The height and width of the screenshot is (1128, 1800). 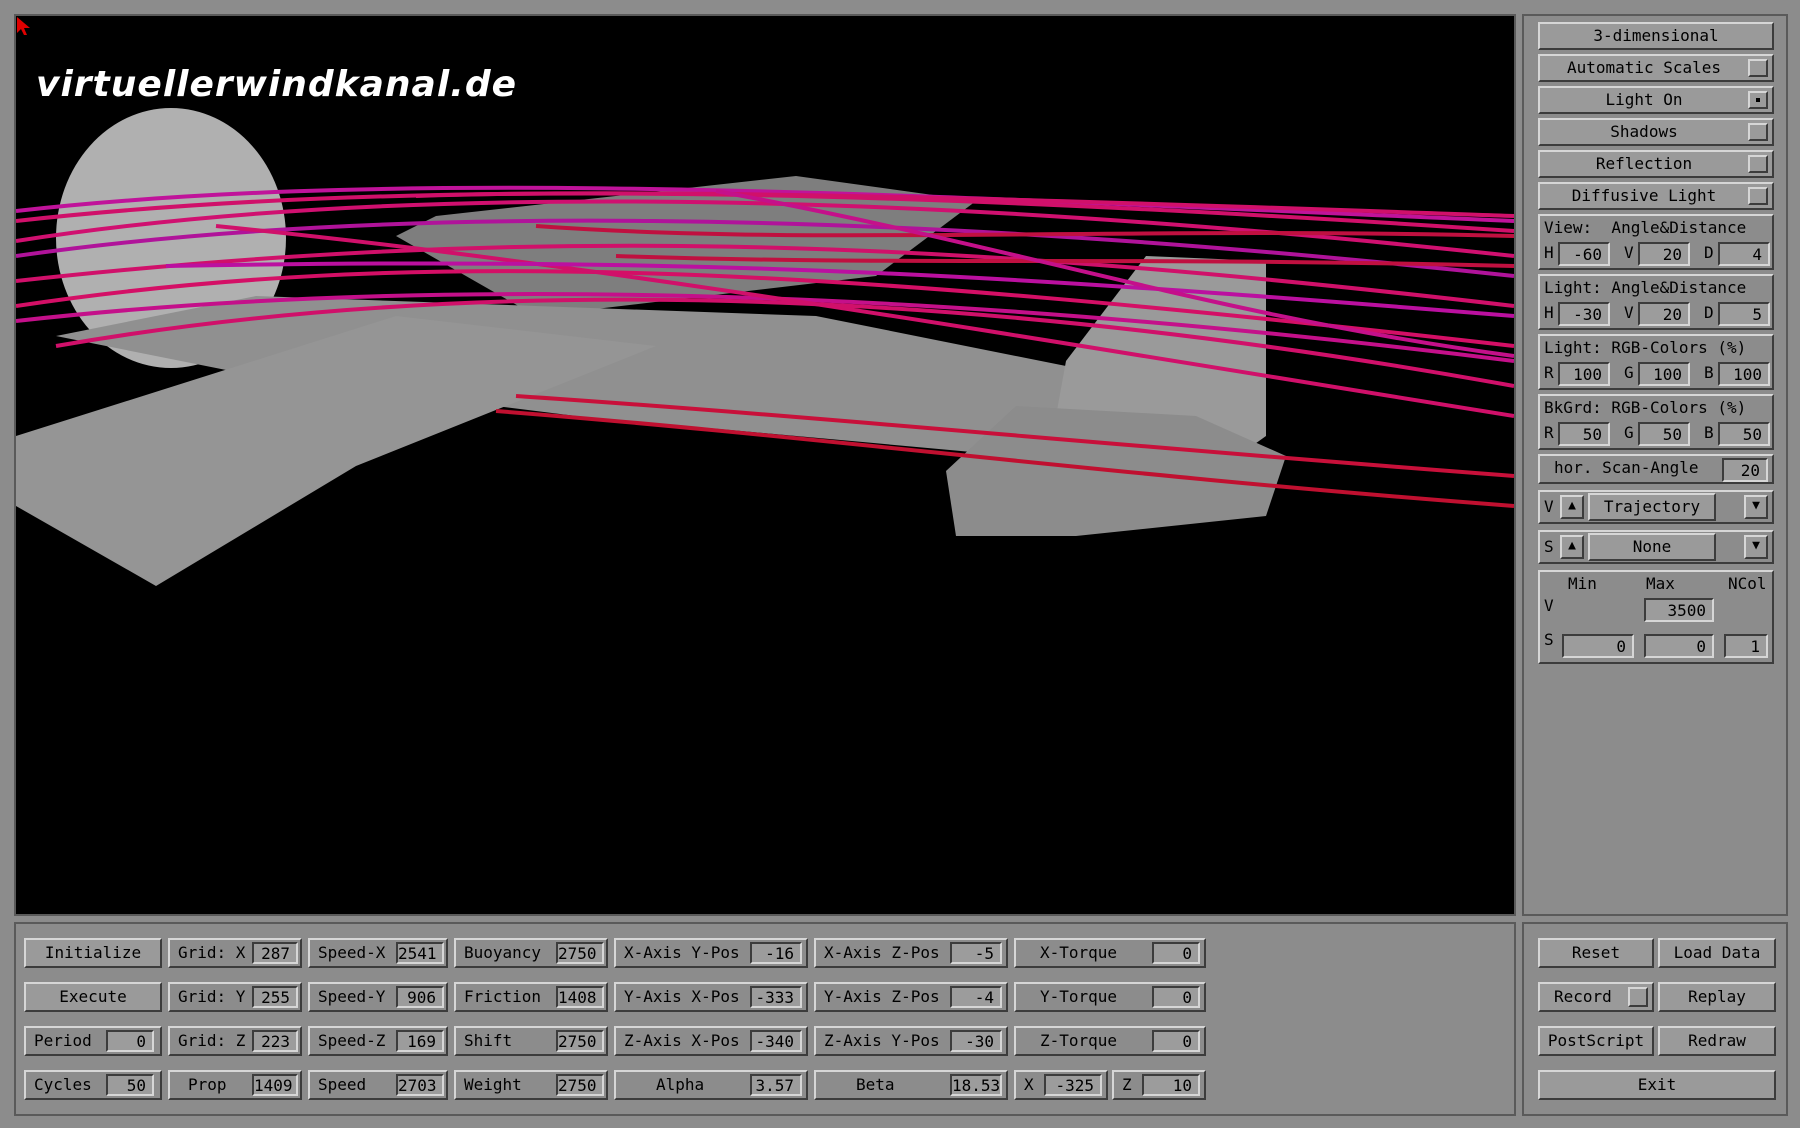 What do you see at coordinates (420, 953) in the screenshot?
I see `speed-x-input: 2541` at bounding box center [420, 953].